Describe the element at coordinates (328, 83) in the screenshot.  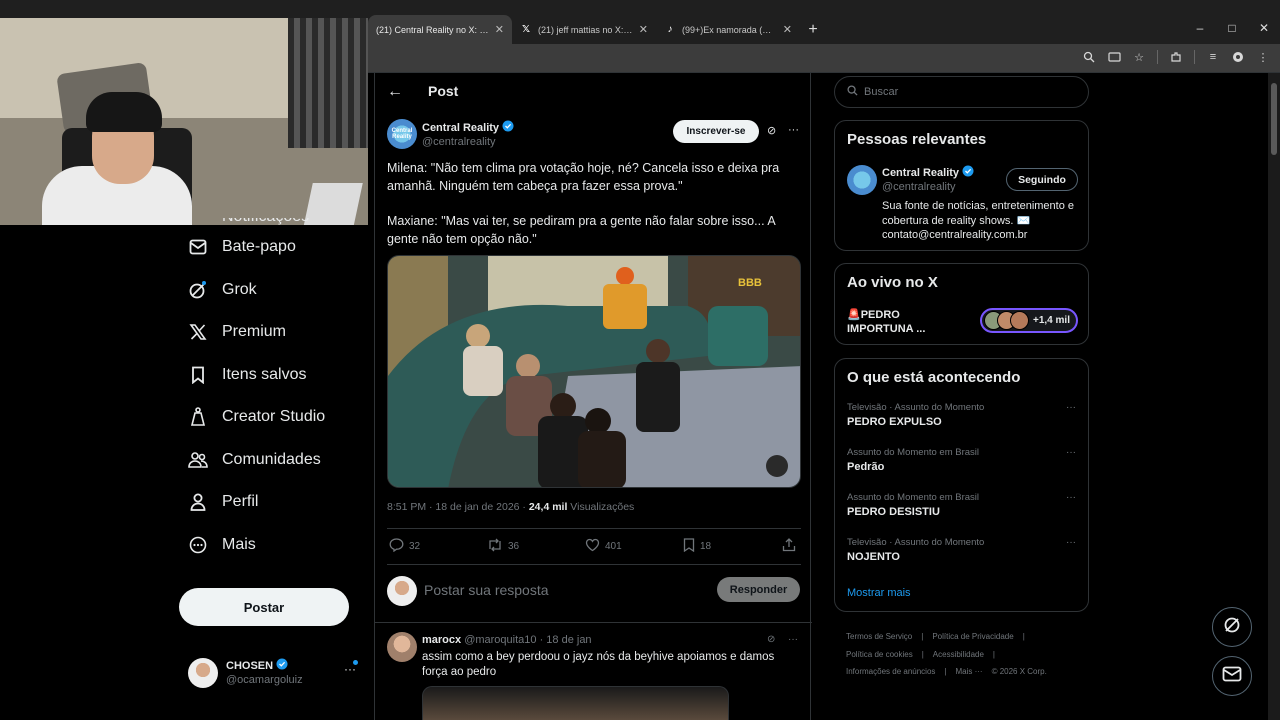
I see `webcam-window-blind` at that location.